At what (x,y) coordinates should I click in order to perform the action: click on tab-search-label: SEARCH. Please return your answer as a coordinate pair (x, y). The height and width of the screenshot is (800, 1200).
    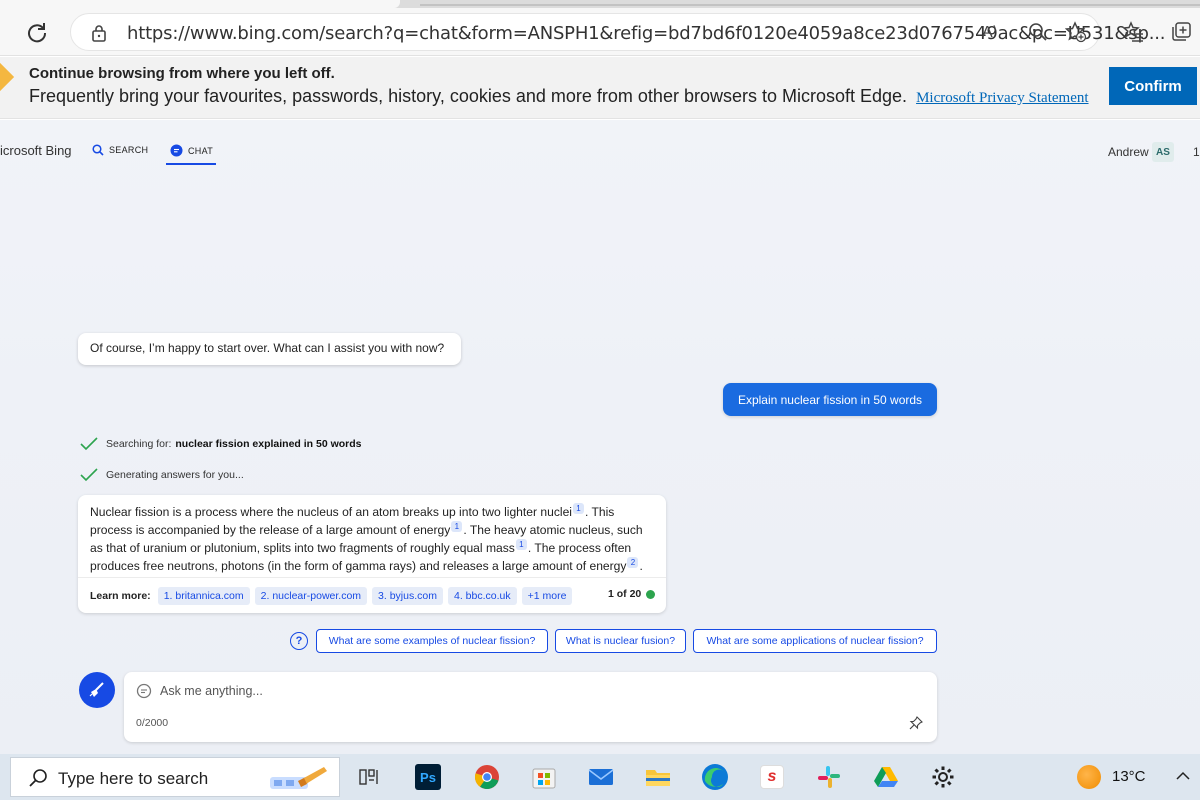
    Looking at the image, I should click on (129, 150).